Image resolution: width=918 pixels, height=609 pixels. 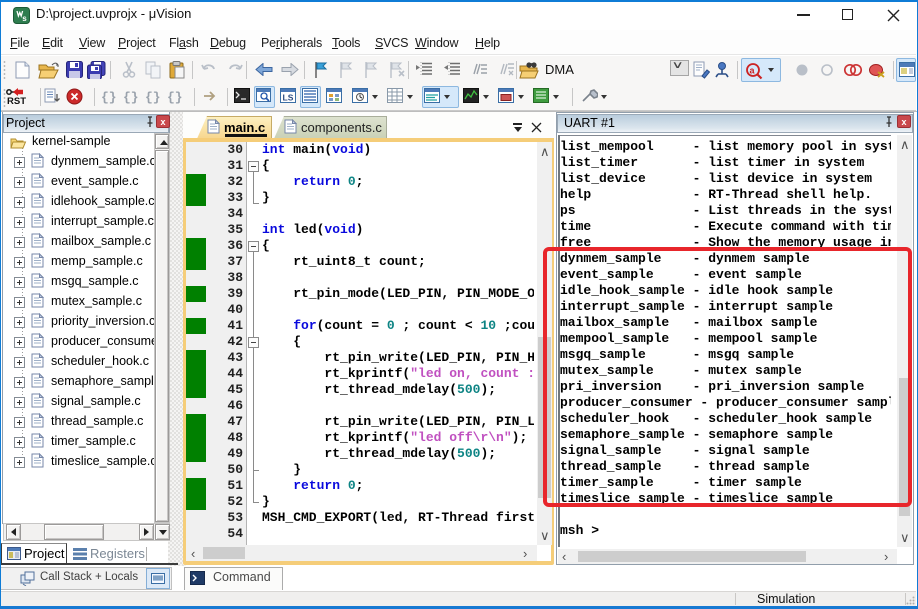 What do you see at coordinates (24, 18) in the screenshot?
I see `svg-text: s` at bounding box center [24, 18].